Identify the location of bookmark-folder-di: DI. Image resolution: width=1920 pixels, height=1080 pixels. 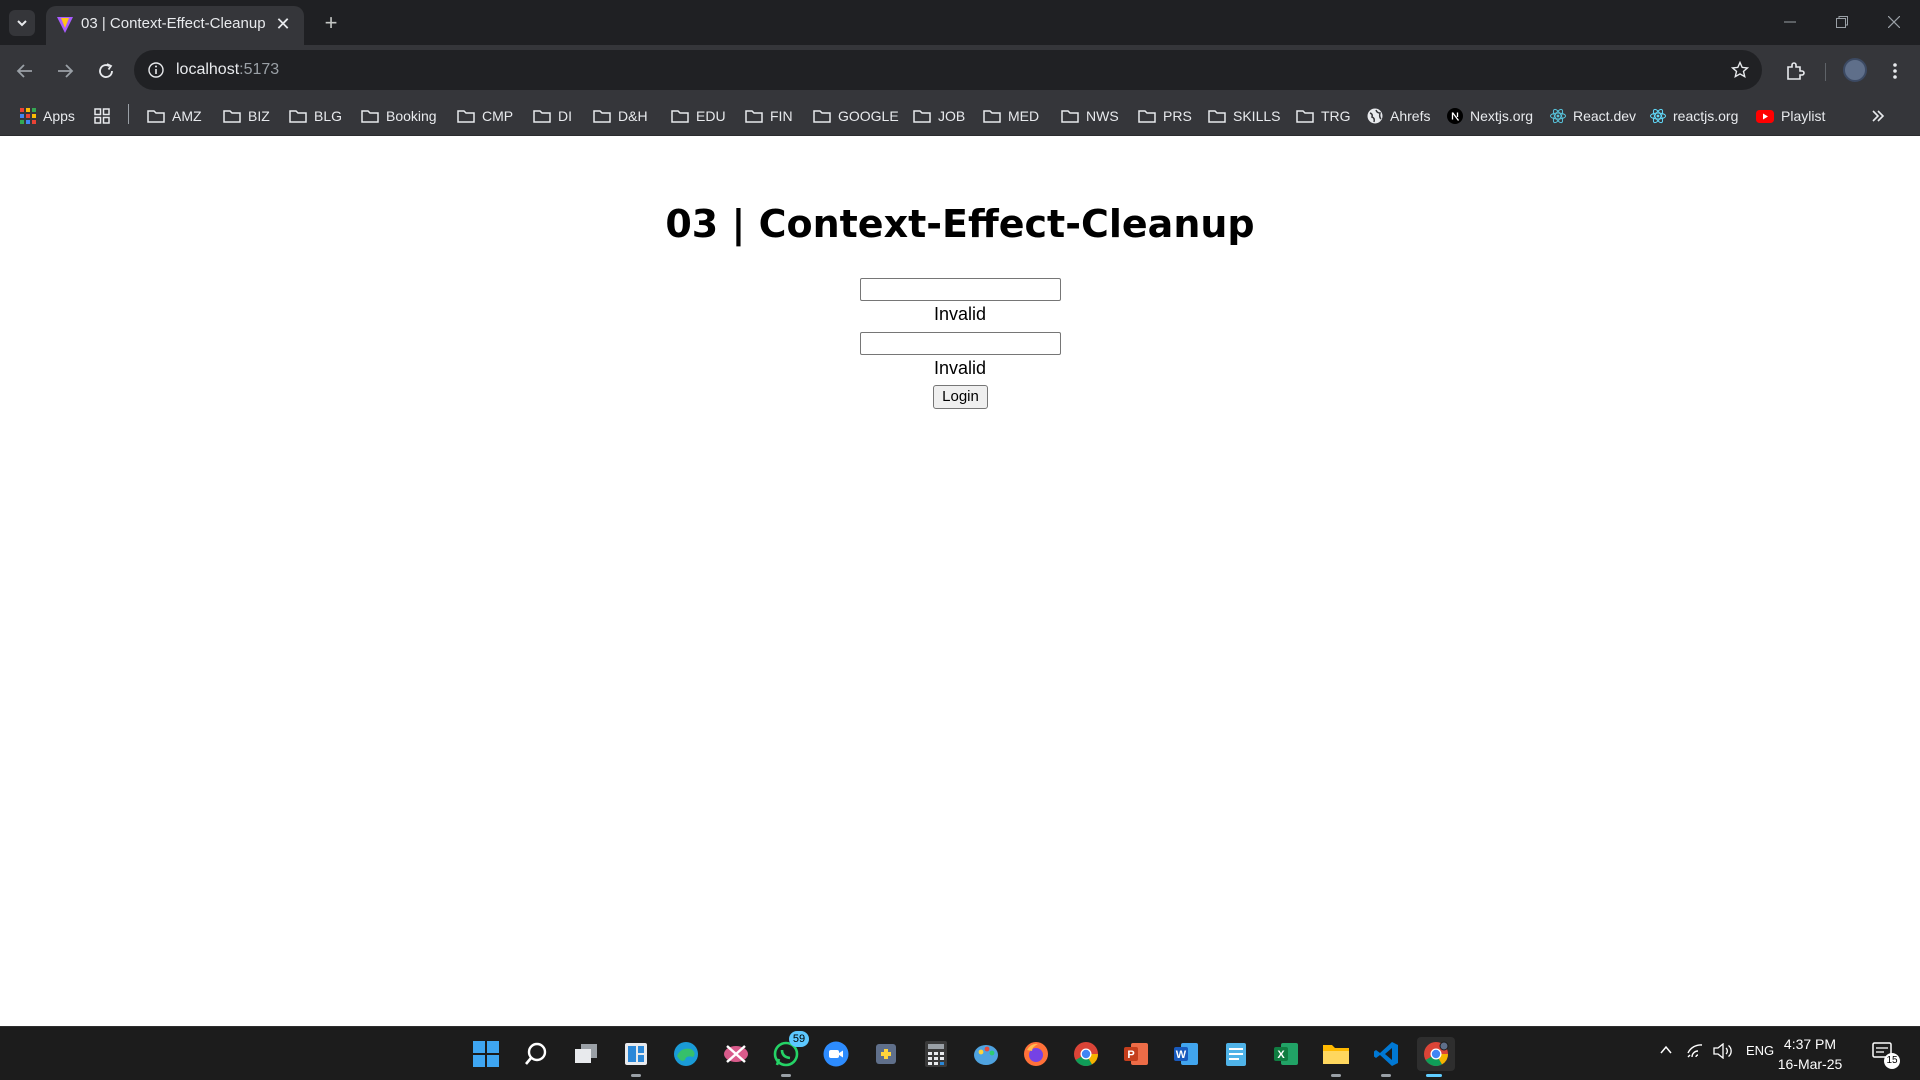
(552, 116).